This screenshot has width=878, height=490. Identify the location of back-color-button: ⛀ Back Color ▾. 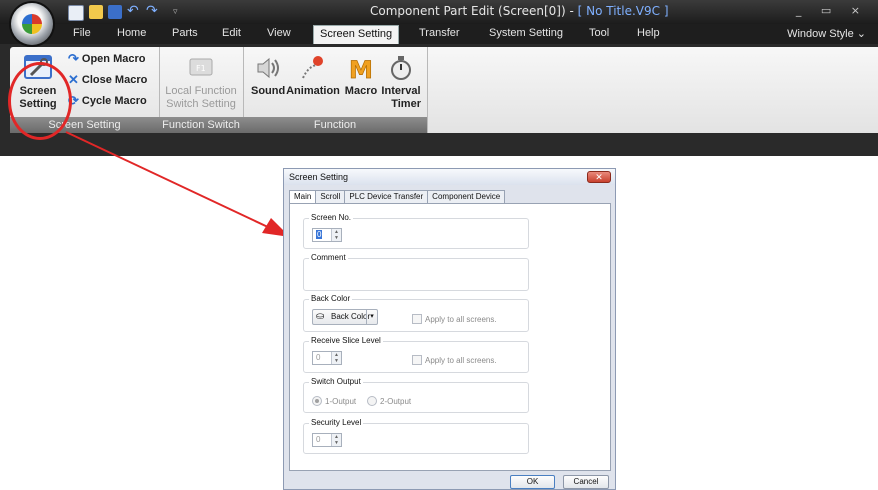
(345, 317).